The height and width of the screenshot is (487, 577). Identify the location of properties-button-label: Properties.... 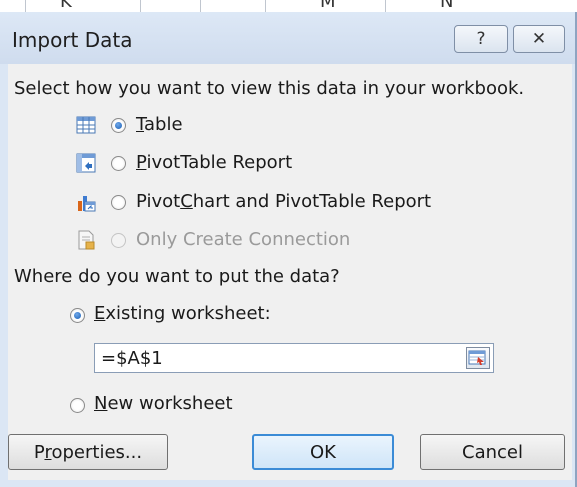
(88, 452).